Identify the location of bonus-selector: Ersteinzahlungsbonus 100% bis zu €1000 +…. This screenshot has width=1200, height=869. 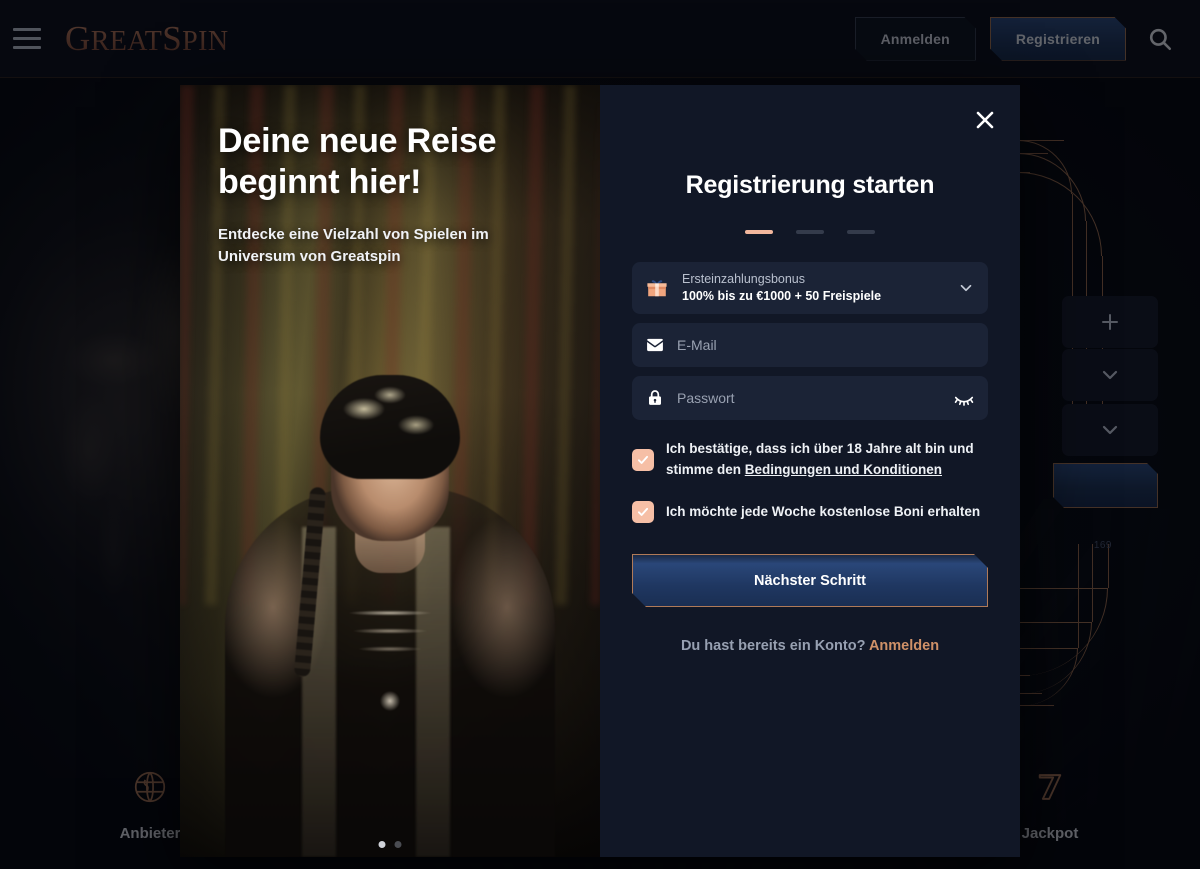
(810, 288).